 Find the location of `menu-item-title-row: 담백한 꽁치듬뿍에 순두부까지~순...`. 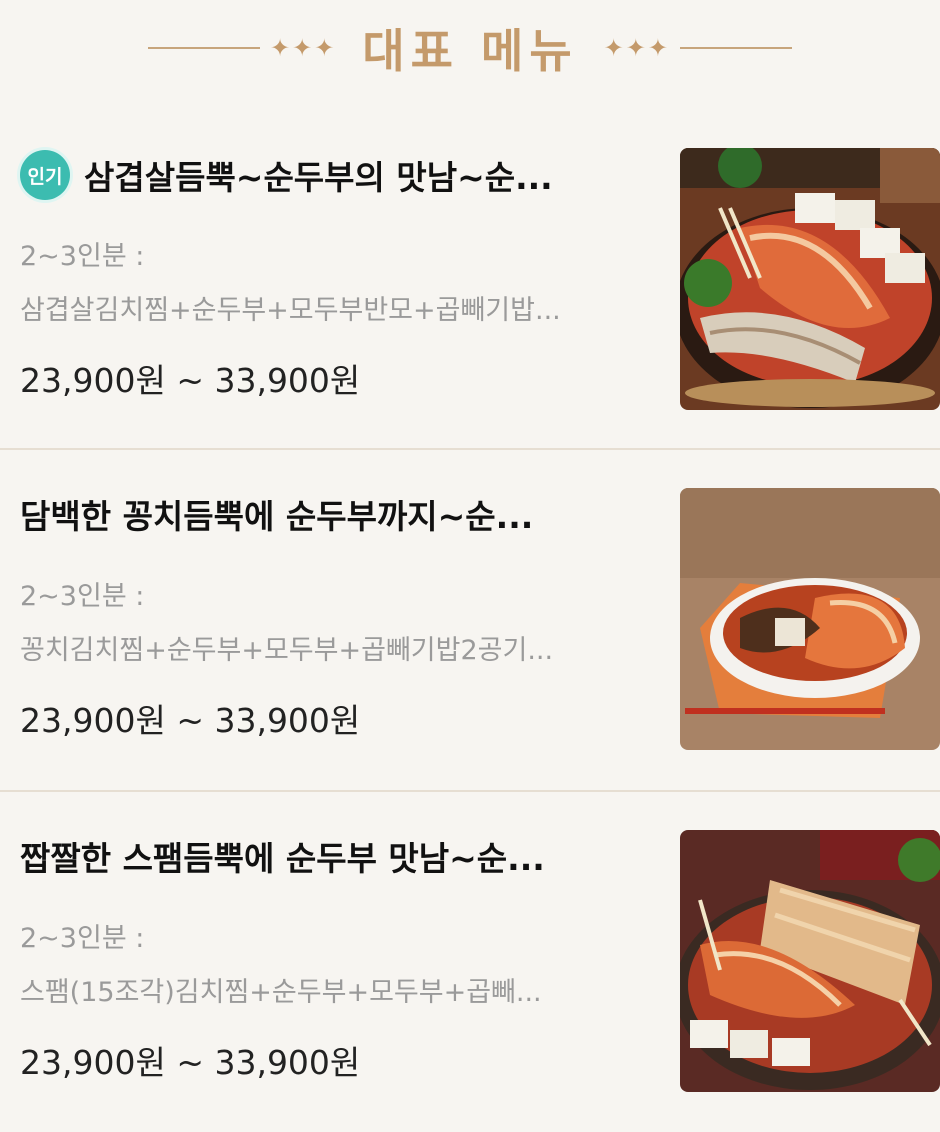

menu-item-title-row: 담백한 꽁치듬뿍에 순두부까지~순... is located at coordinates (340, 514).